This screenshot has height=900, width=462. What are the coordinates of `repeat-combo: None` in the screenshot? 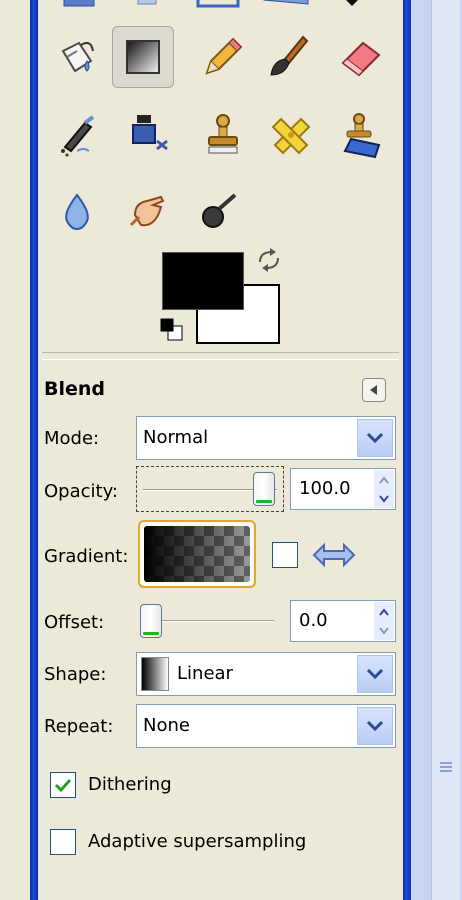 It's located at (266, 726).